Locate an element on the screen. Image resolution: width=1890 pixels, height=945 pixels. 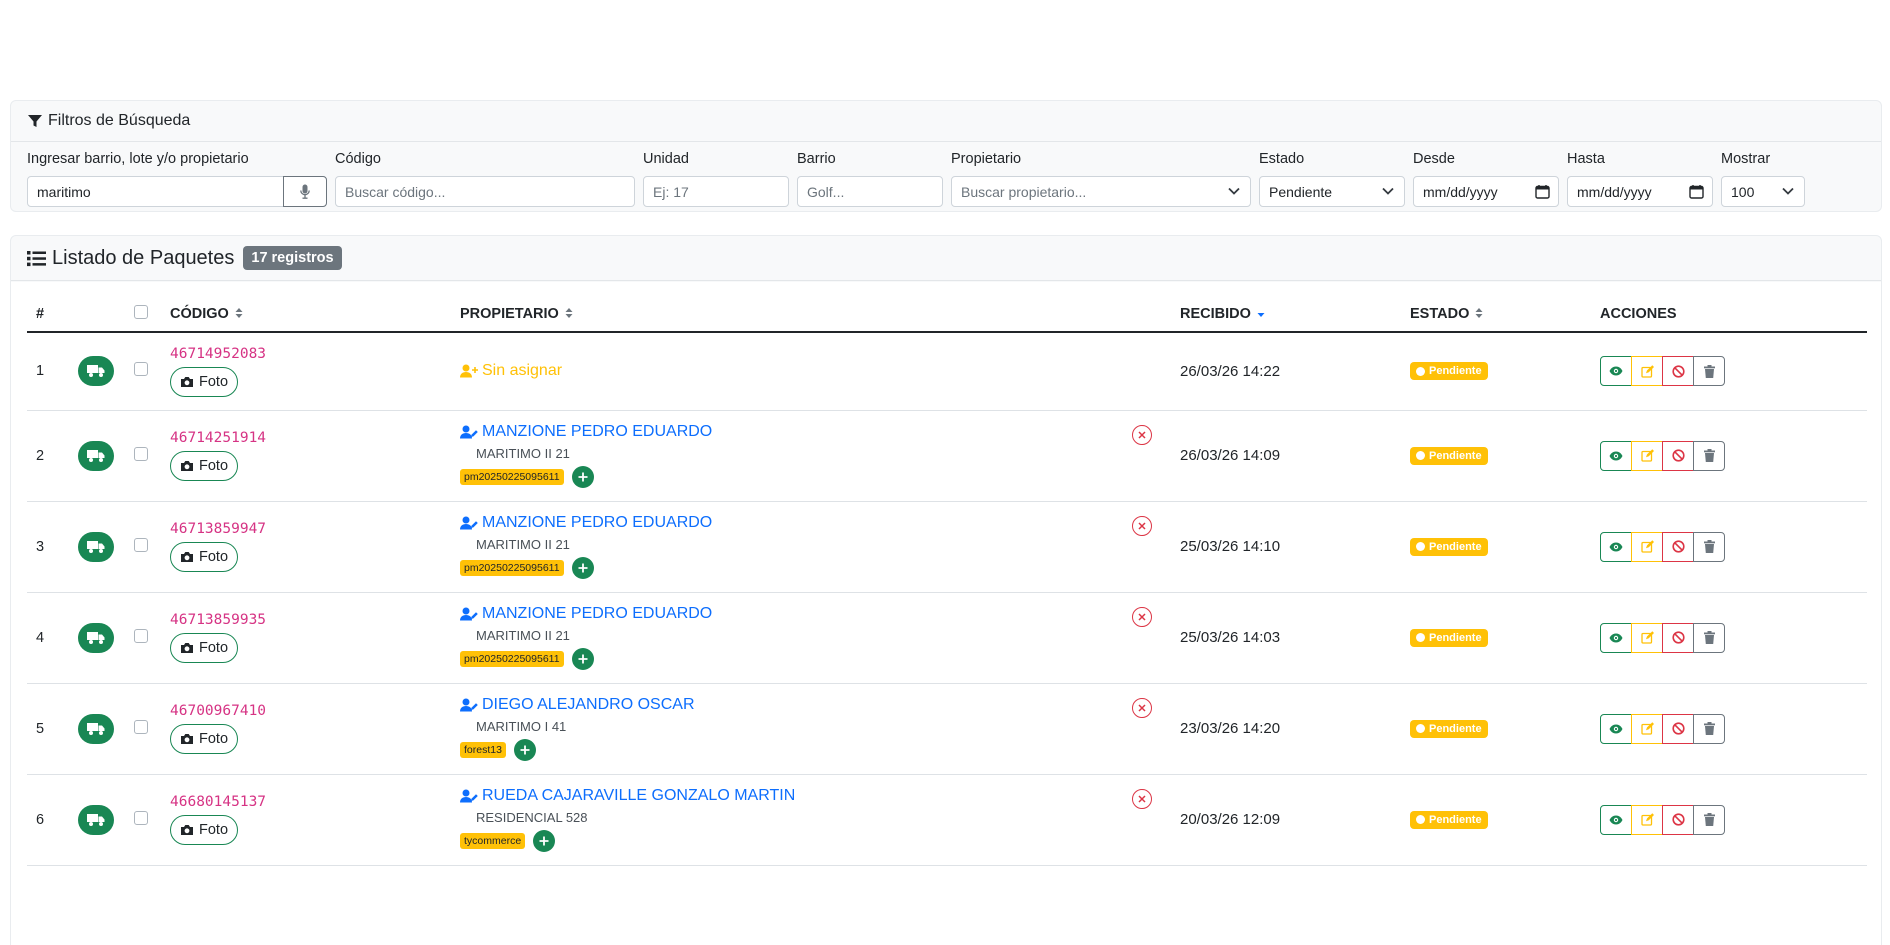
x-circle-icon is located at coordinates (1142, 708).